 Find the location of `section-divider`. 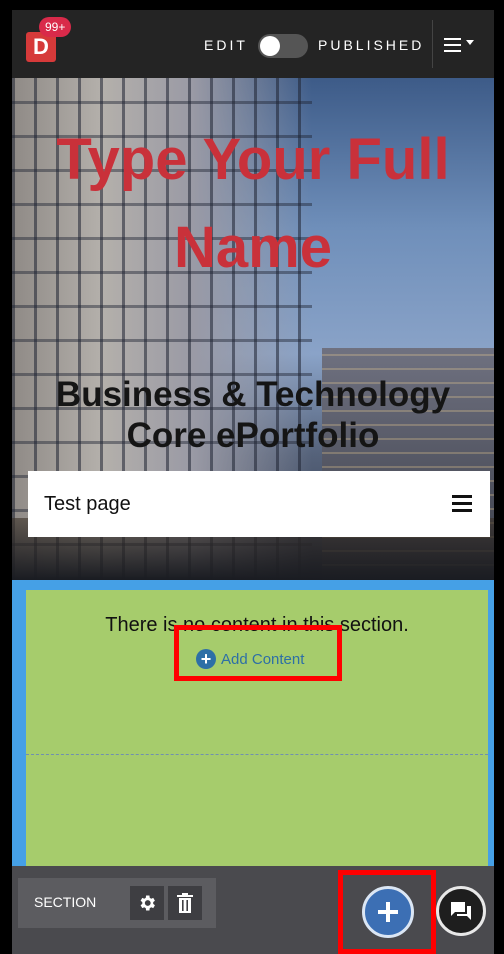

section-divider is located at coordinates (257, 754).